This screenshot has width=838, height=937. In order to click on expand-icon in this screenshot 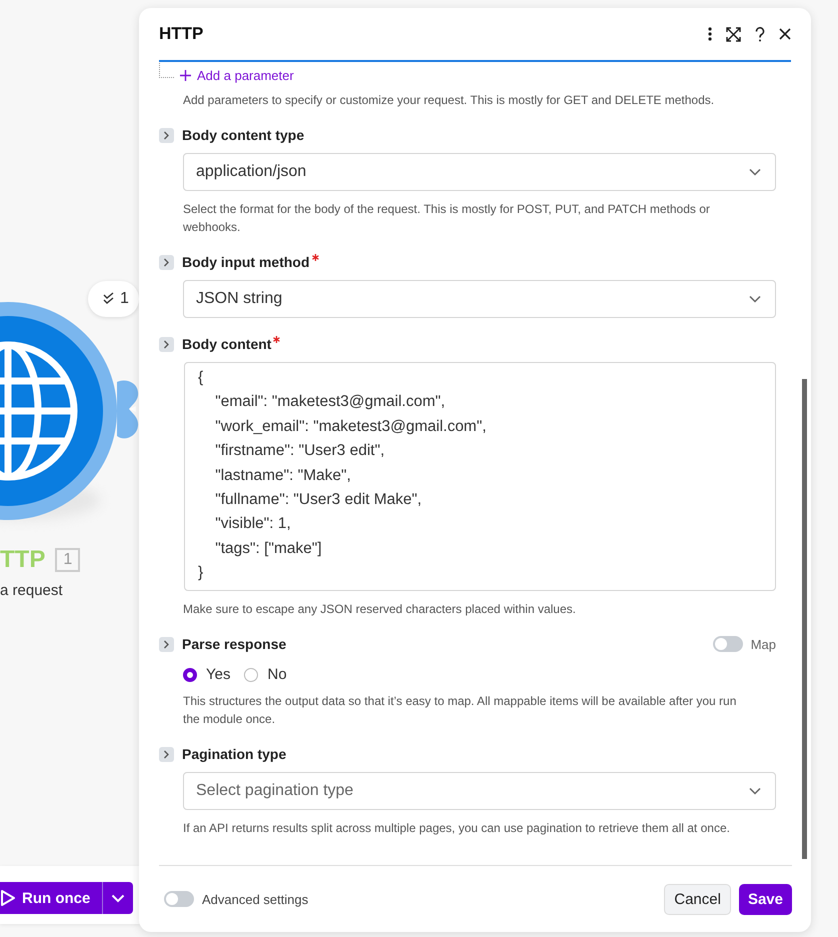, I will do `click(733, 34)`.